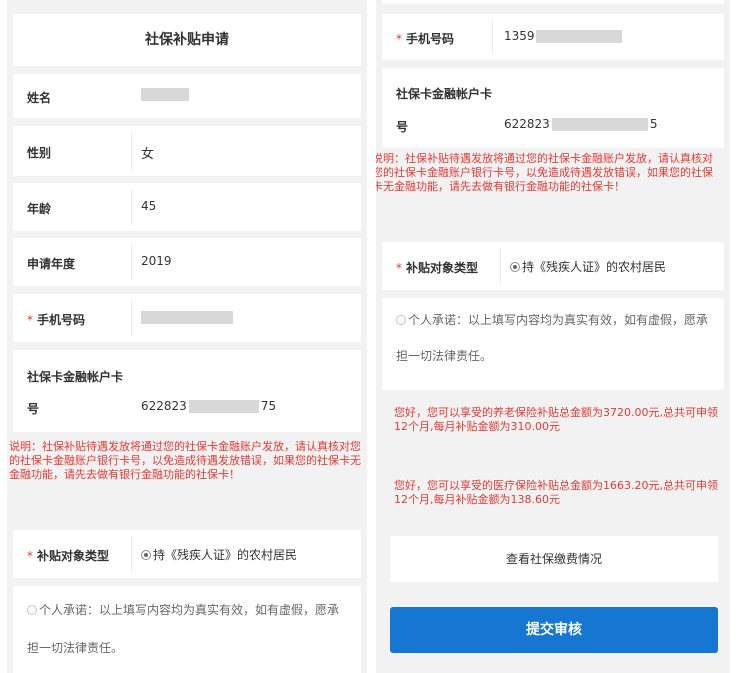 This screenshot has height=673, width=737. What do you see at coordinates (39, 209) in the screenshot?
I see `age-label: 年龄` at bounding box center [39, 209].